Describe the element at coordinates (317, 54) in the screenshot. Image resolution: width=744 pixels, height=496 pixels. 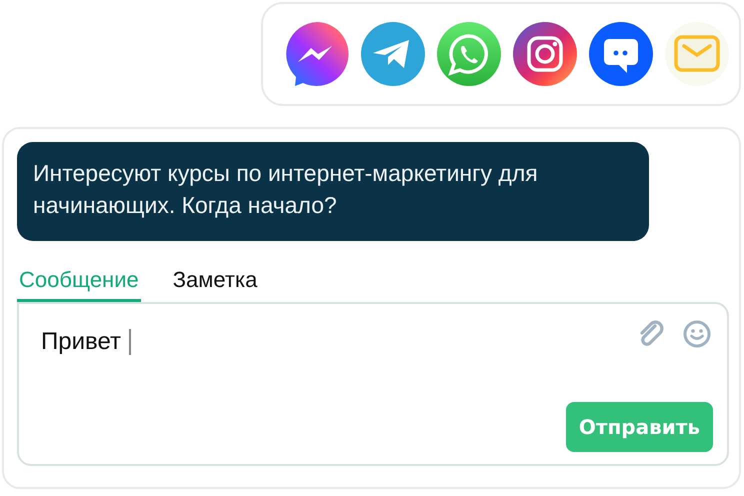
I see `lightning-bubble-icon` at that location.